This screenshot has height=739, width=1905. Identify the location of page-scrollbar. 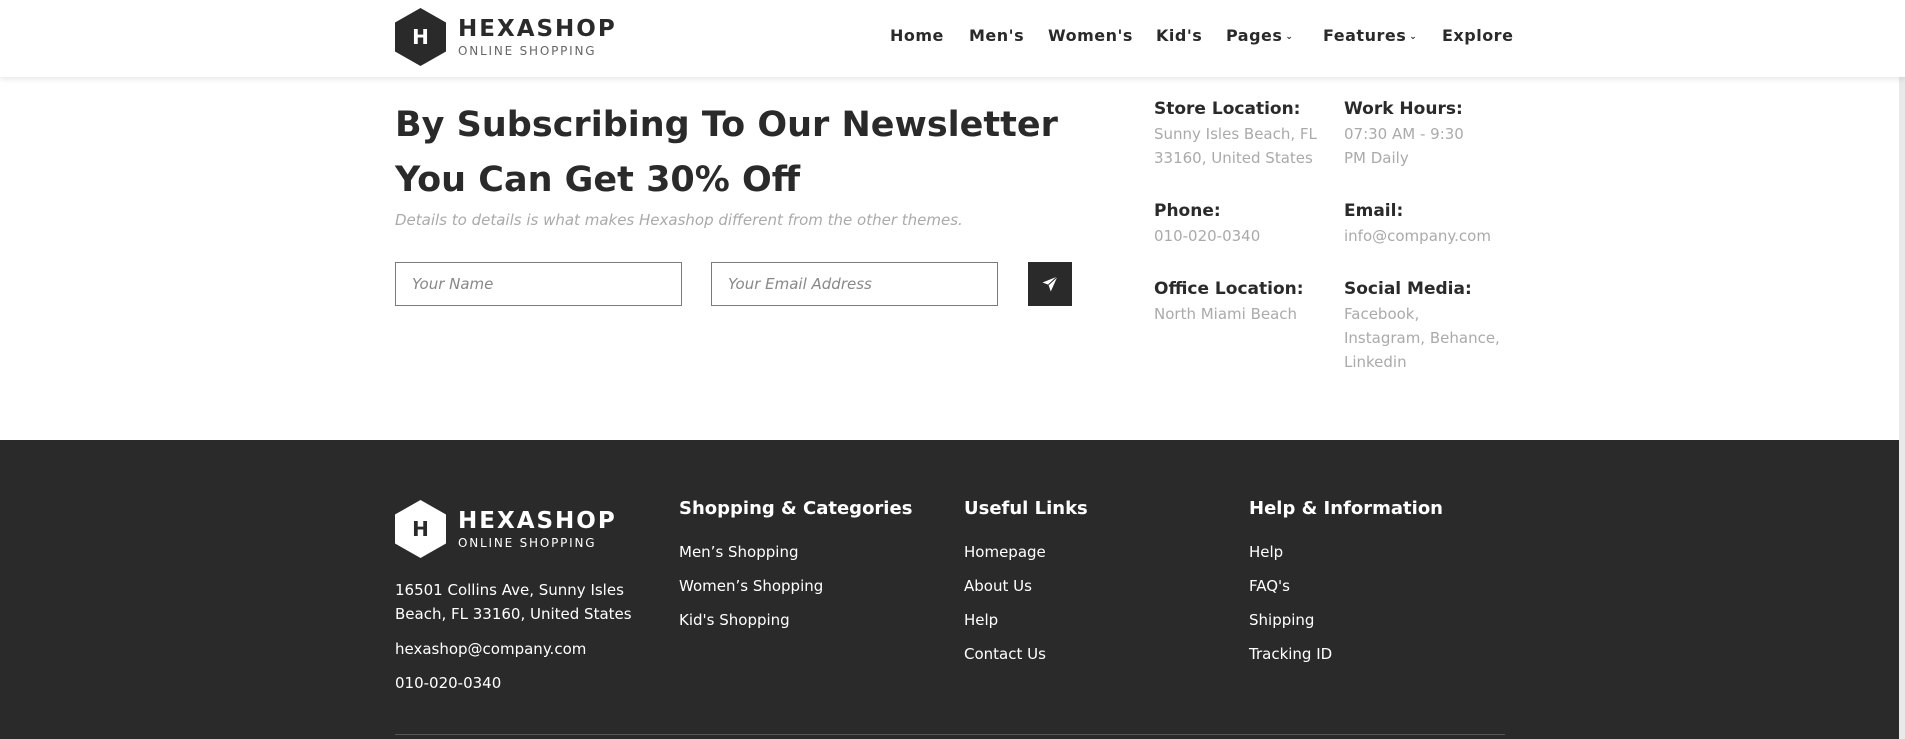
(1902, 369).